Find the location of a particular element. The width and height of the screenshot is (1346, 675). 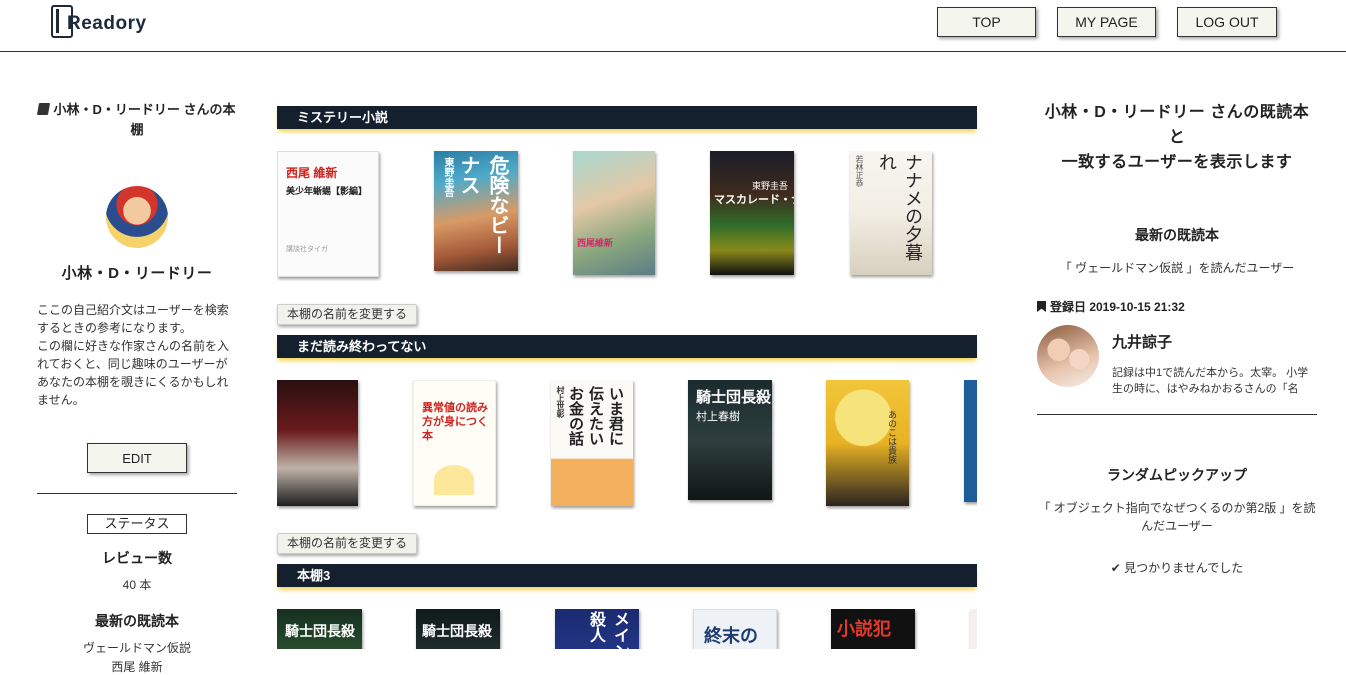

book-title: ナナメの夕暮れ is located at coordinates (900, 207).